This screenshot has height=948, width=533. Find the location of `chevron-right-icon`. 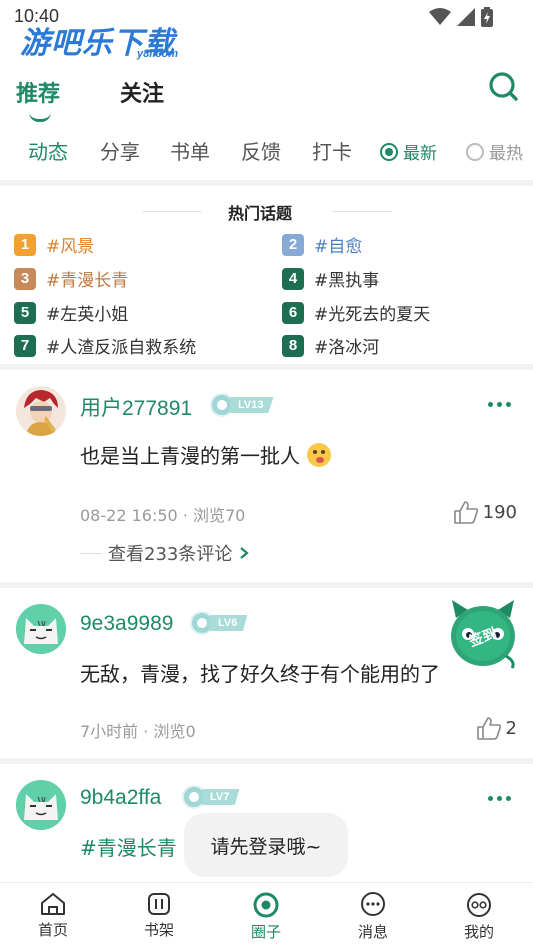

chevron-right-icon is located at coordinates (245, 553).